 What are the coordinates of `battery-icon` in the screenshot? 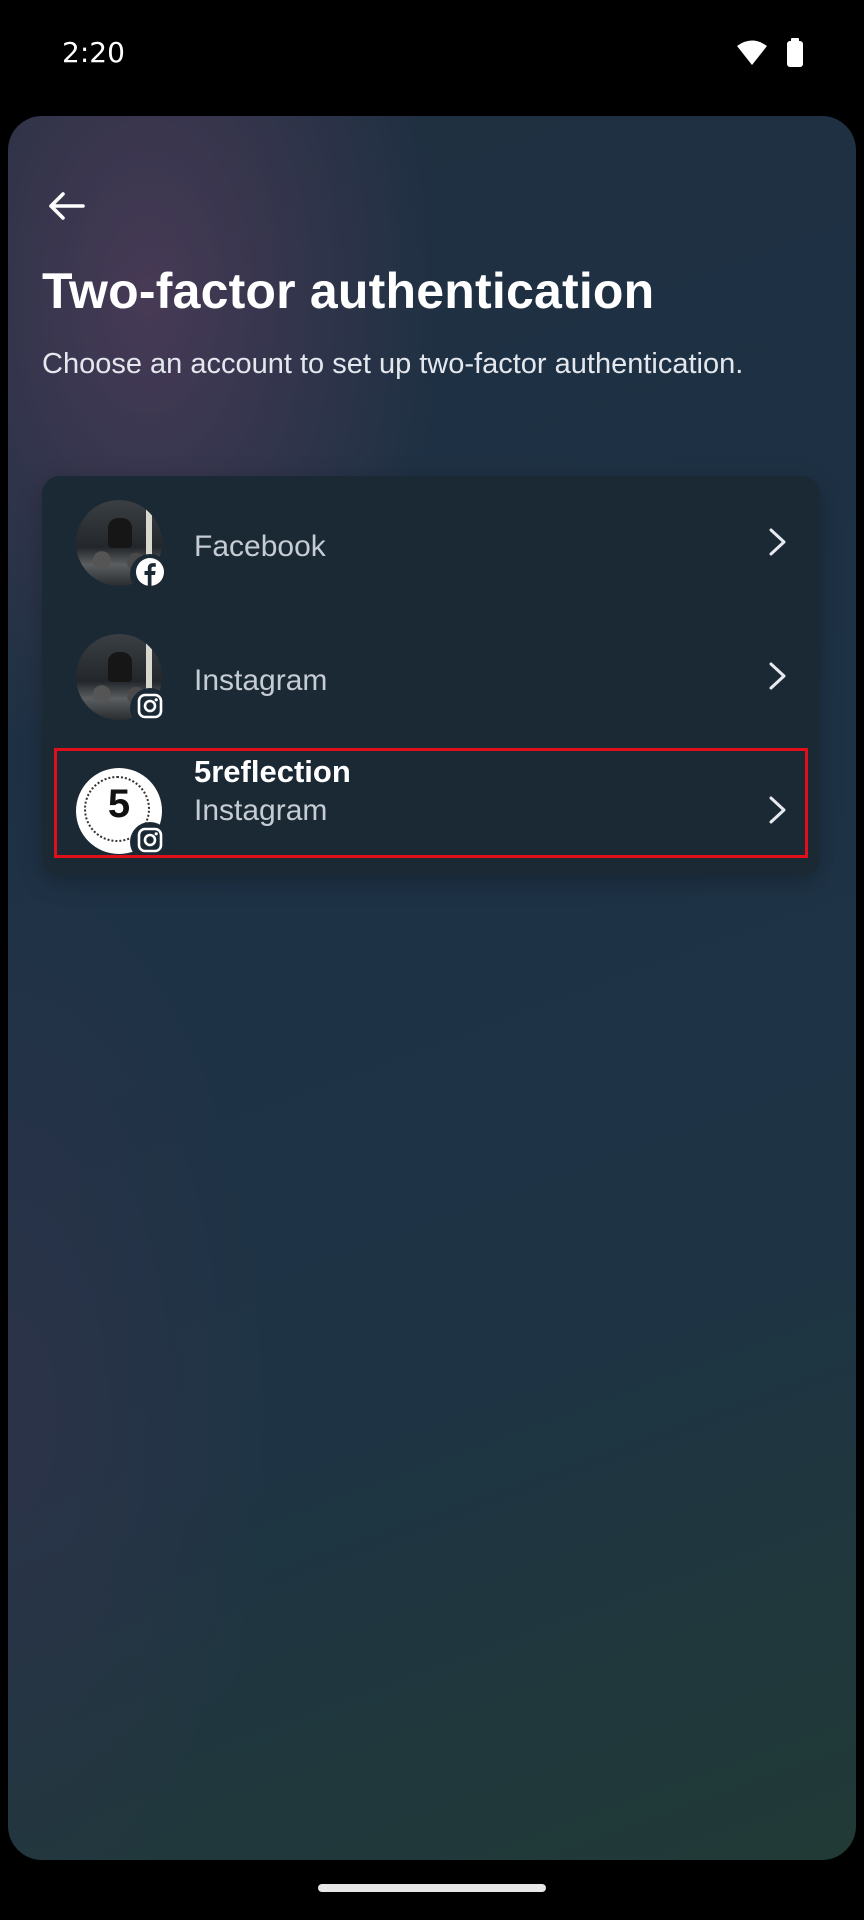 It's located at (795, 55).